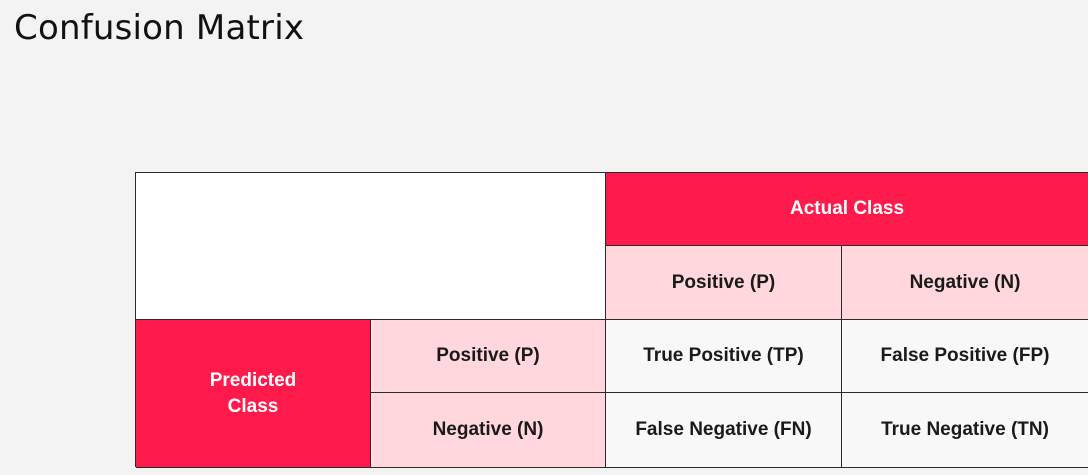 The width and height of the screenshot is (1088, 475). I want to click on true-positive-cell: True Positive (TP), so click(724, 356).